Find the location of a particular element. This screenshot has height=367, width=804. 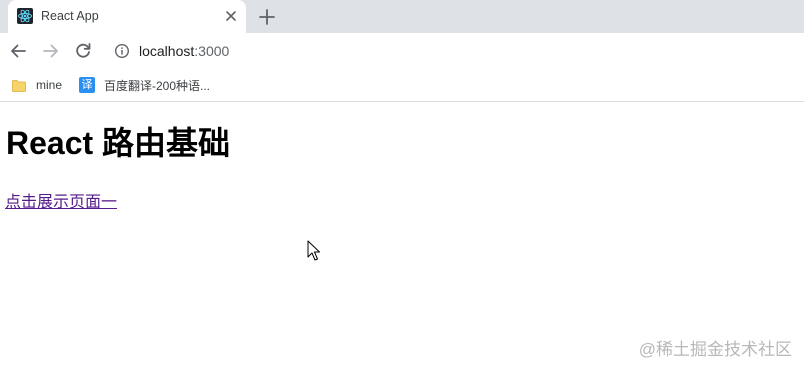

translate-icon: 译 is located at coordinates (87, 85).